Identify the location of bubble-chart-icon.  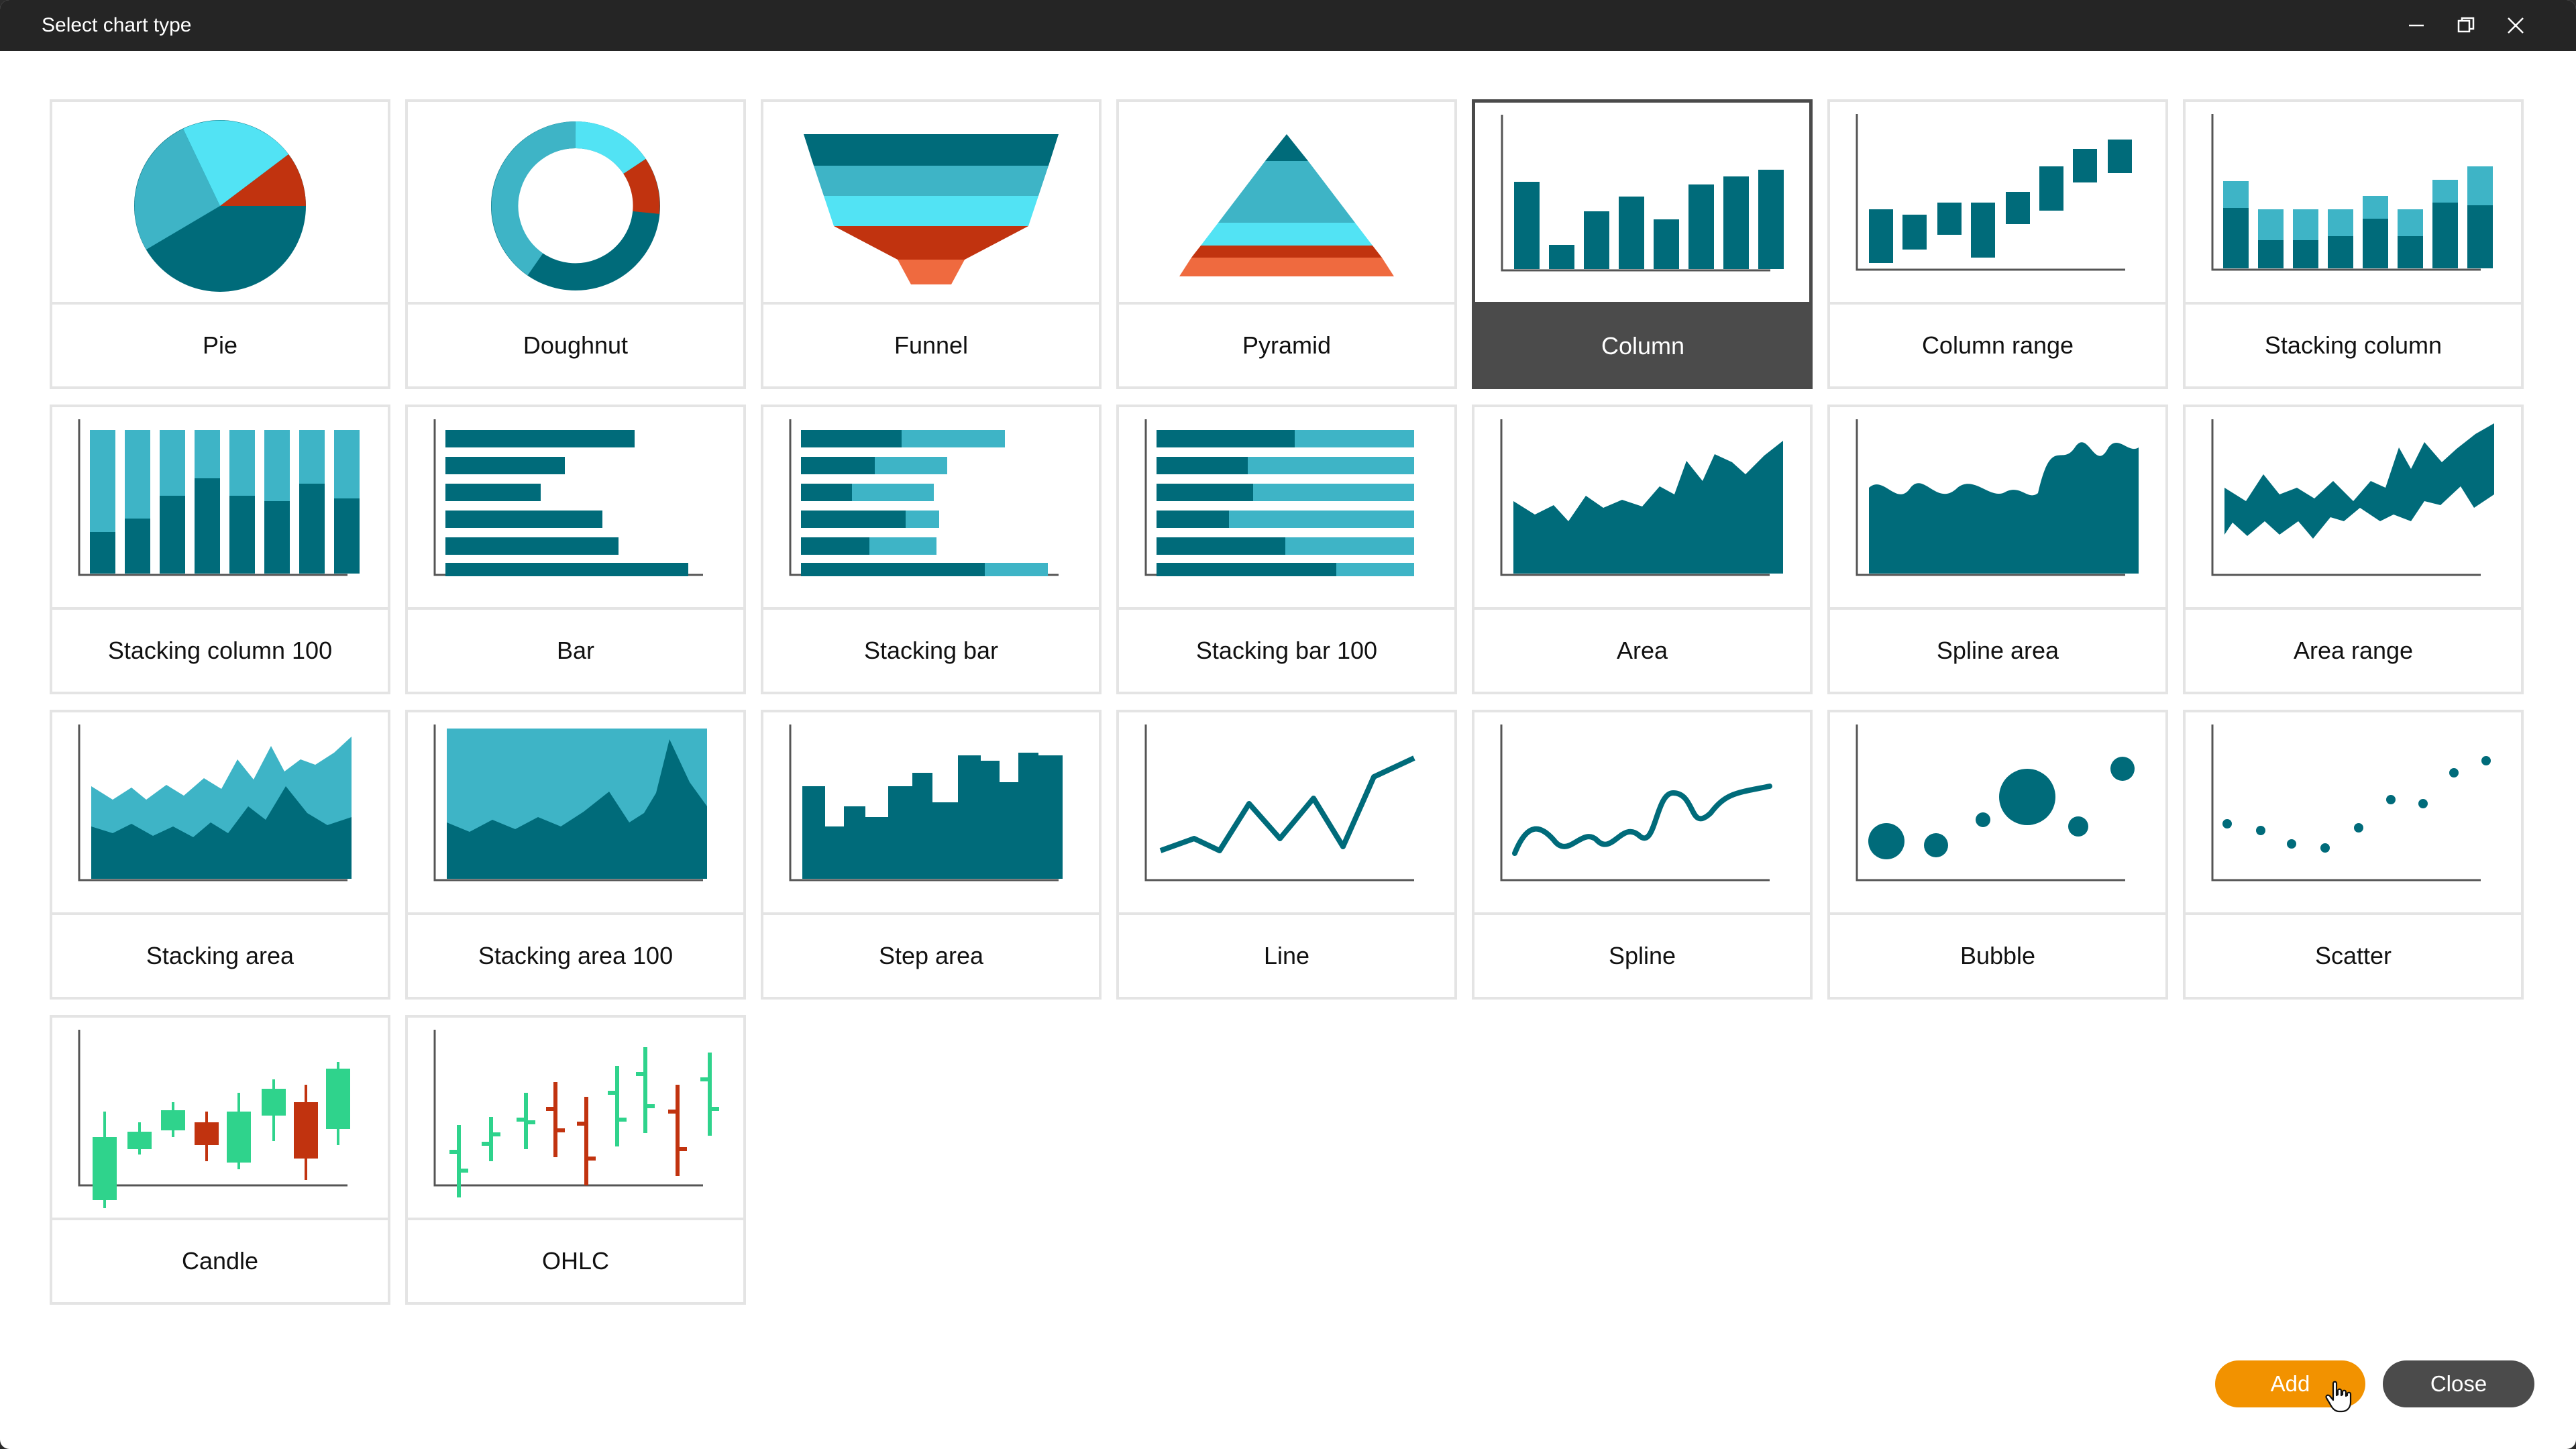
(1995, 802).